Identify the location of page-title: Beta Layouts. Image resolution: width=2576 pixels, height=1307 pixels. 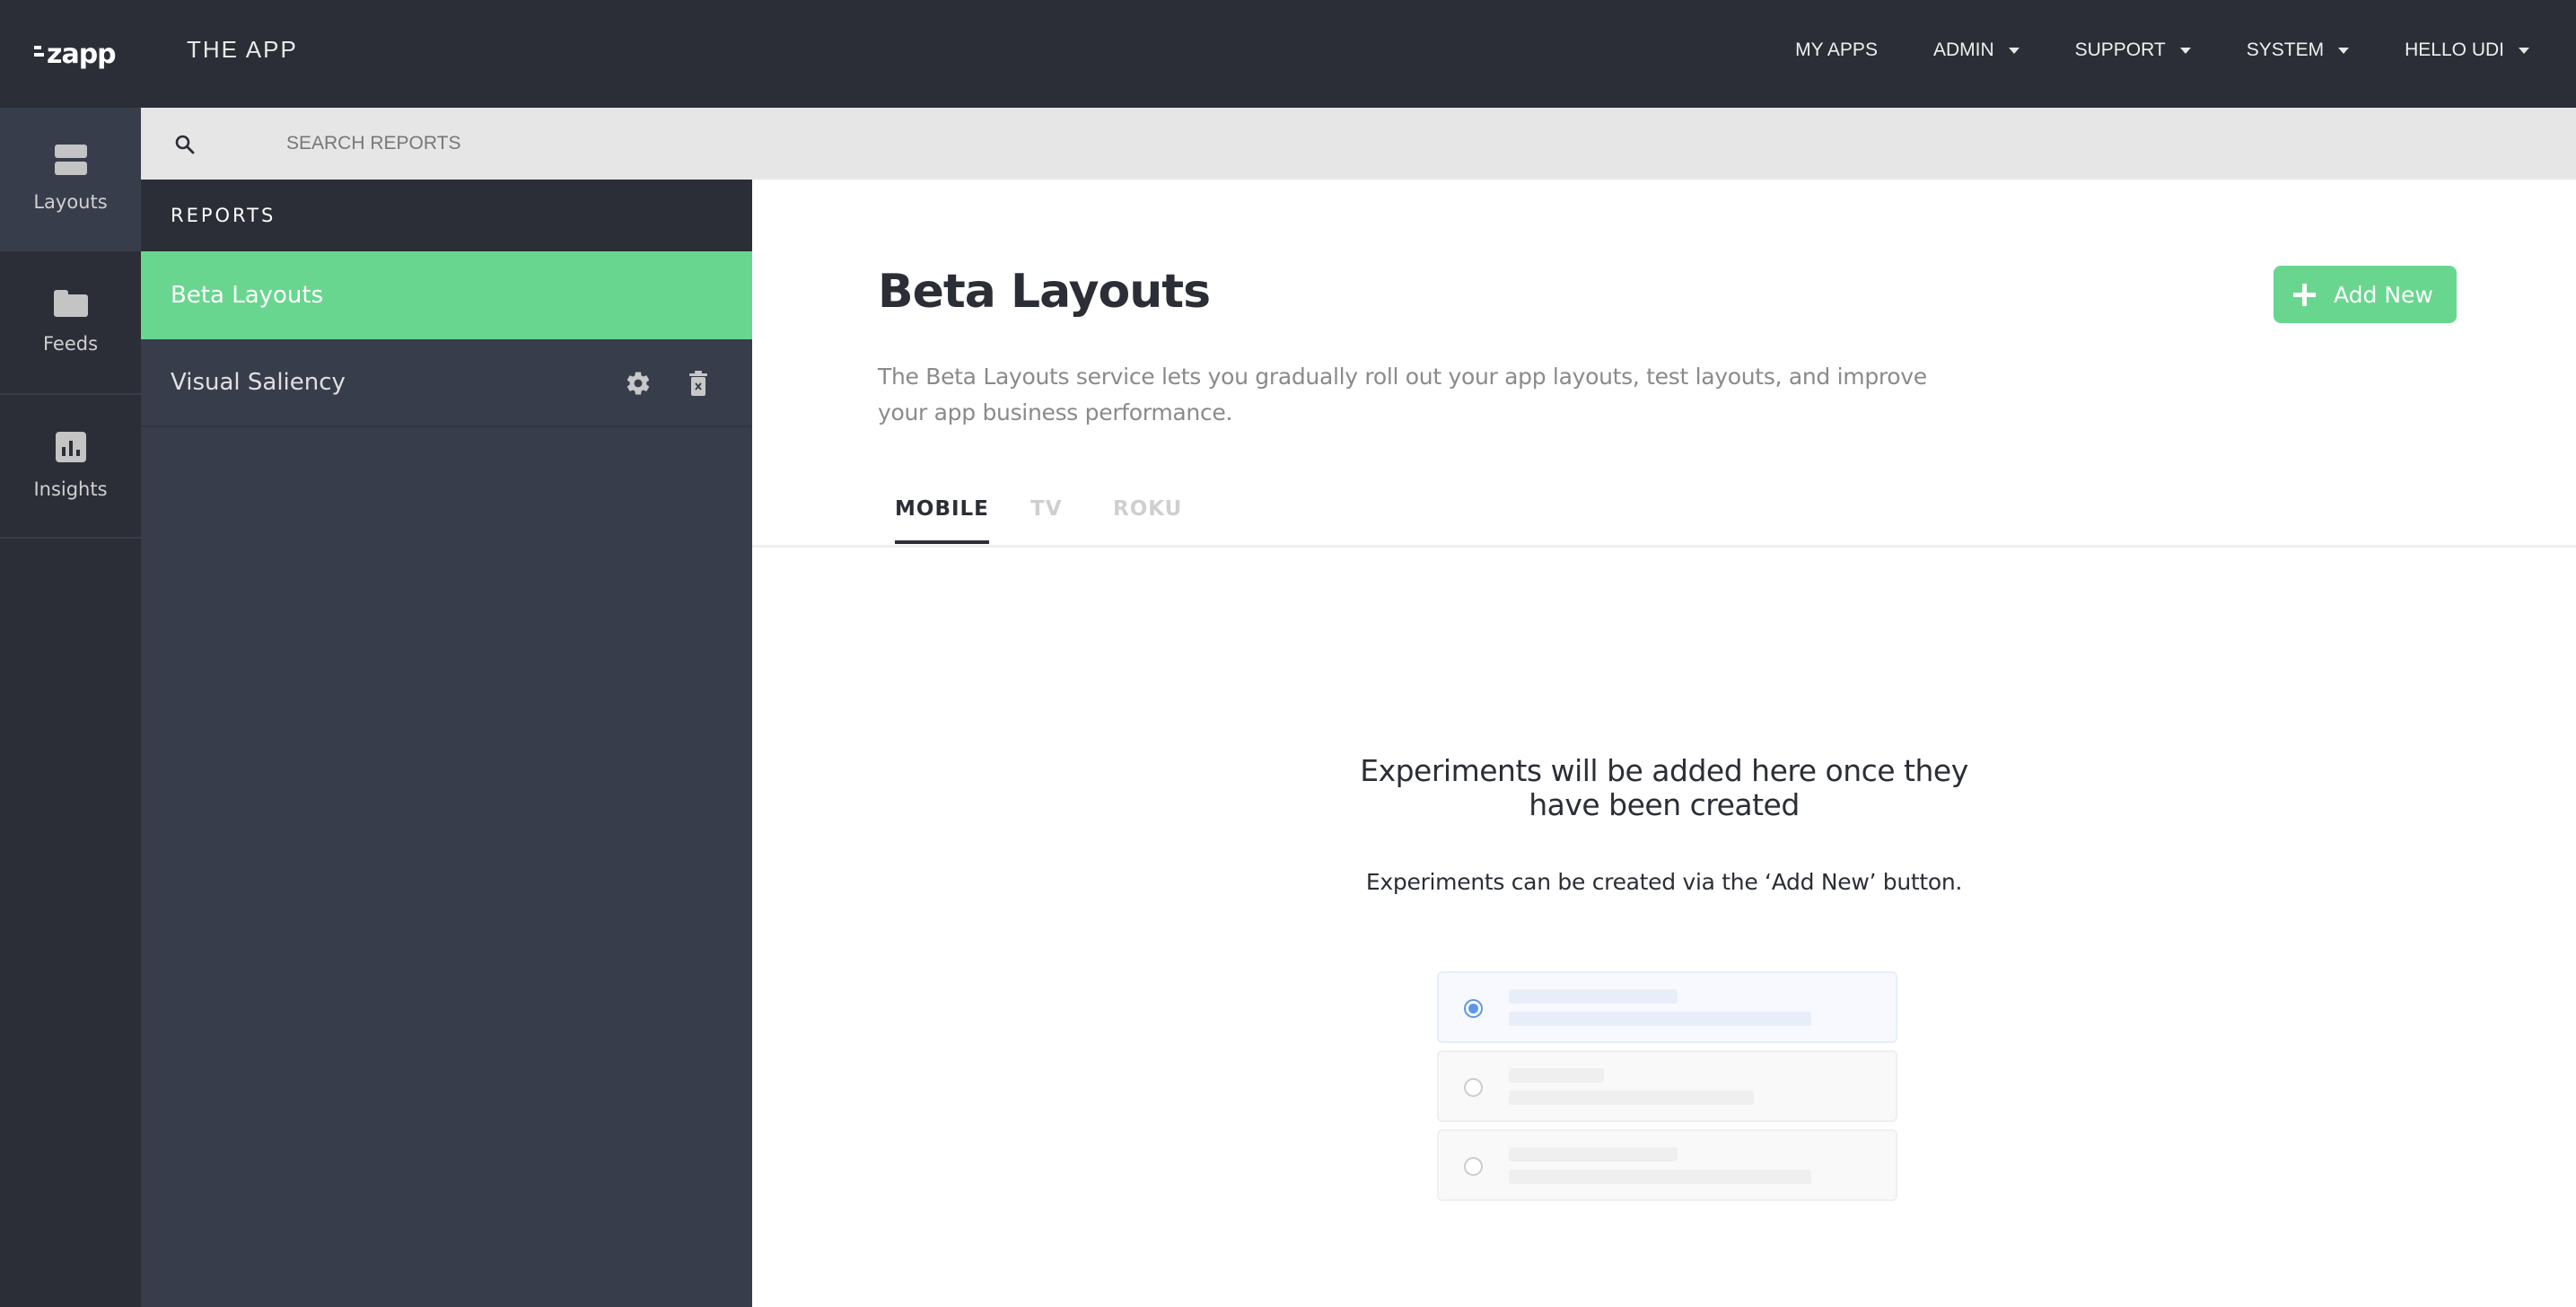
(1044, 292).